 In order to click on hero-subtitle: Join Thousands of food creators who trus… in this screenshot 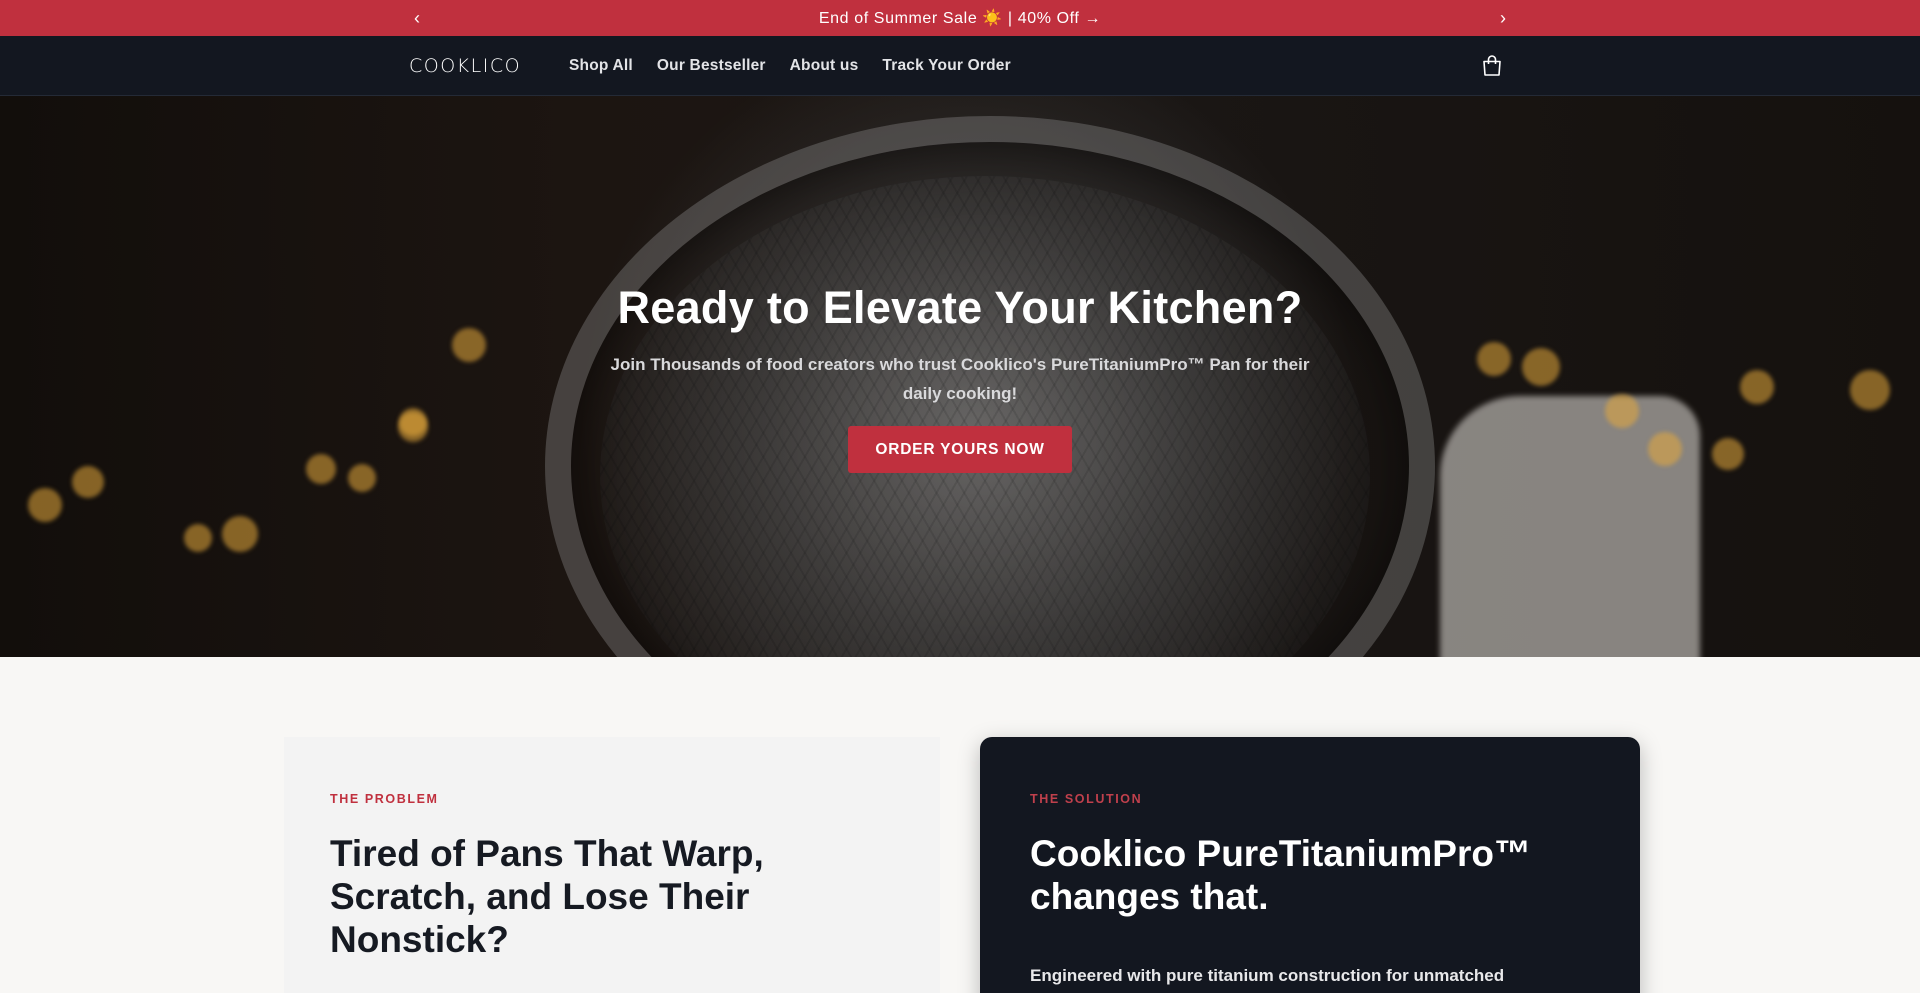, I will do `click(960, 379)`.